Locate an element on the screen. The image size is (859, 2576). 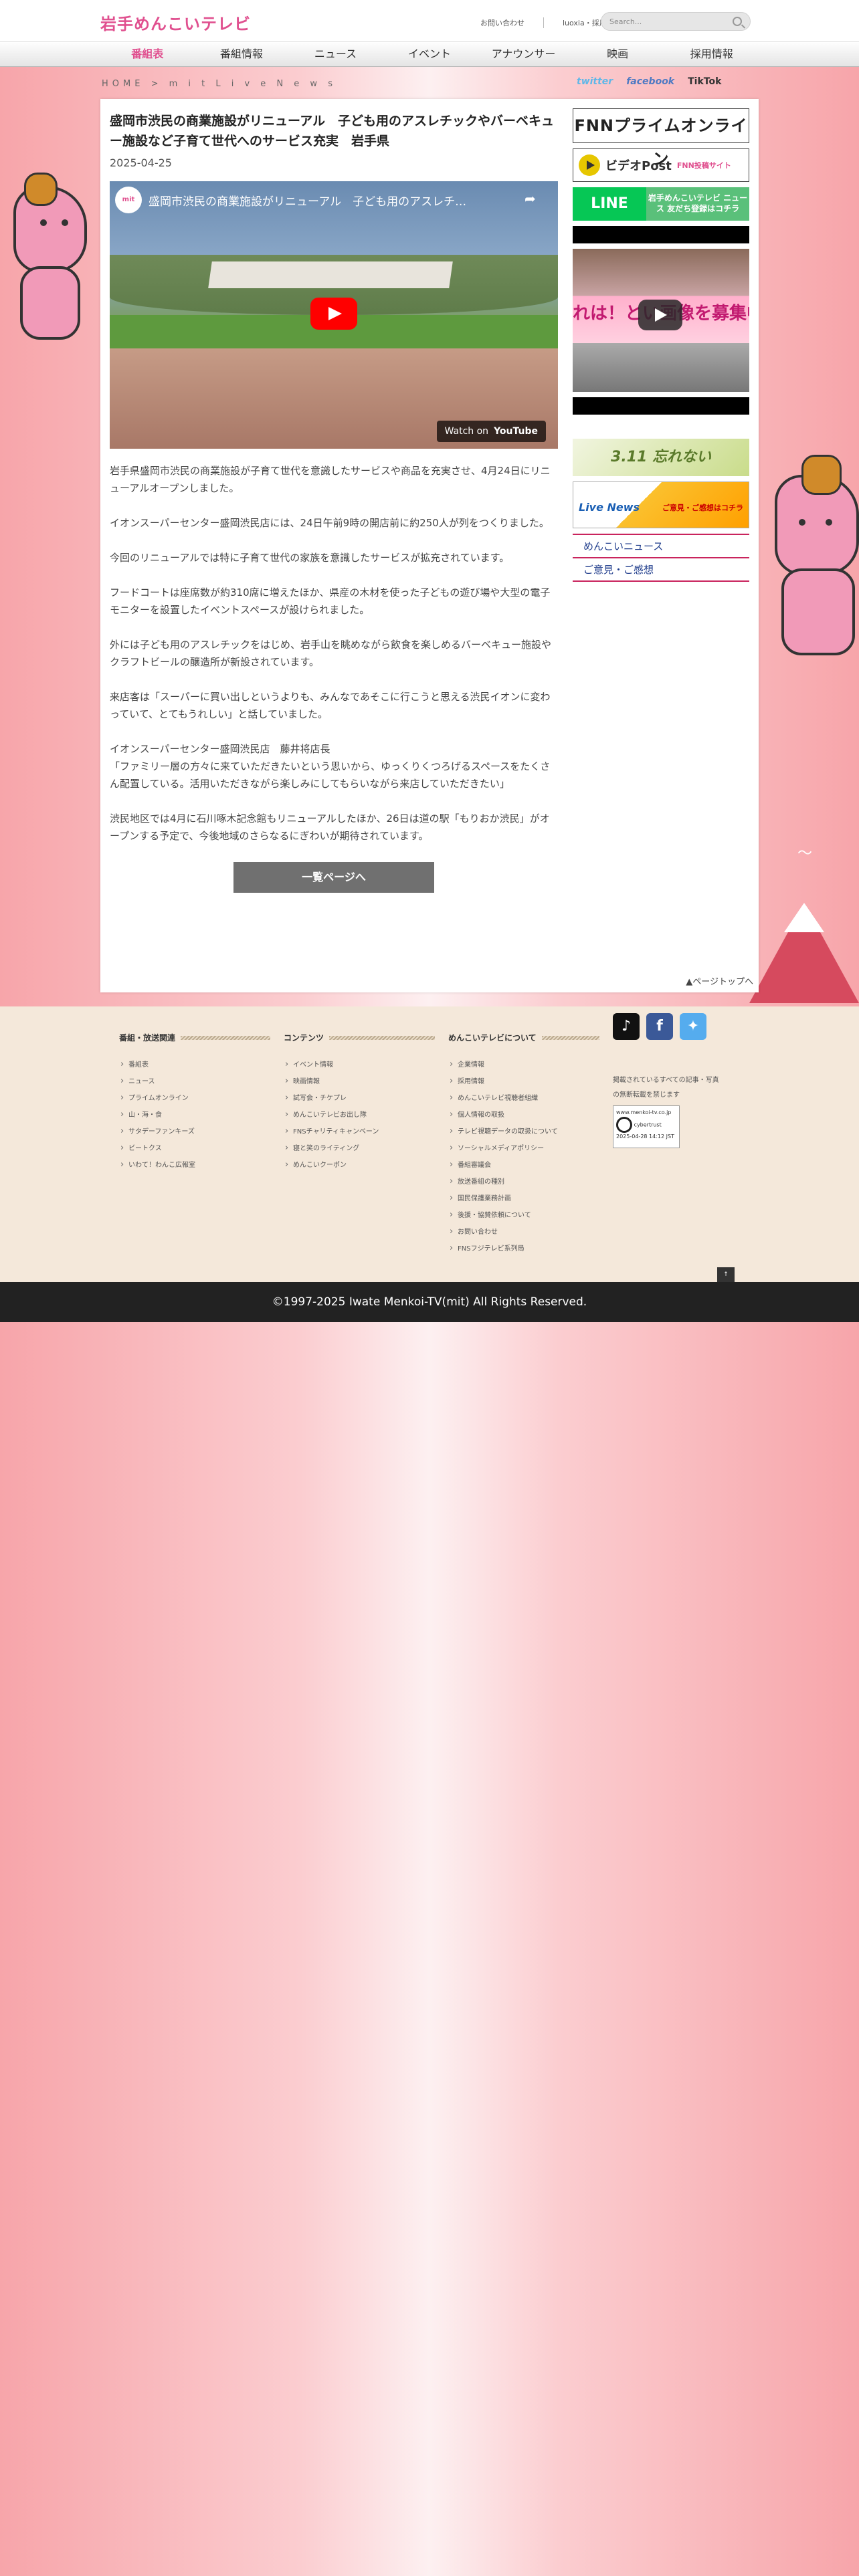
scroll-top-button: ↑ is located at coordinates (726, 1275).